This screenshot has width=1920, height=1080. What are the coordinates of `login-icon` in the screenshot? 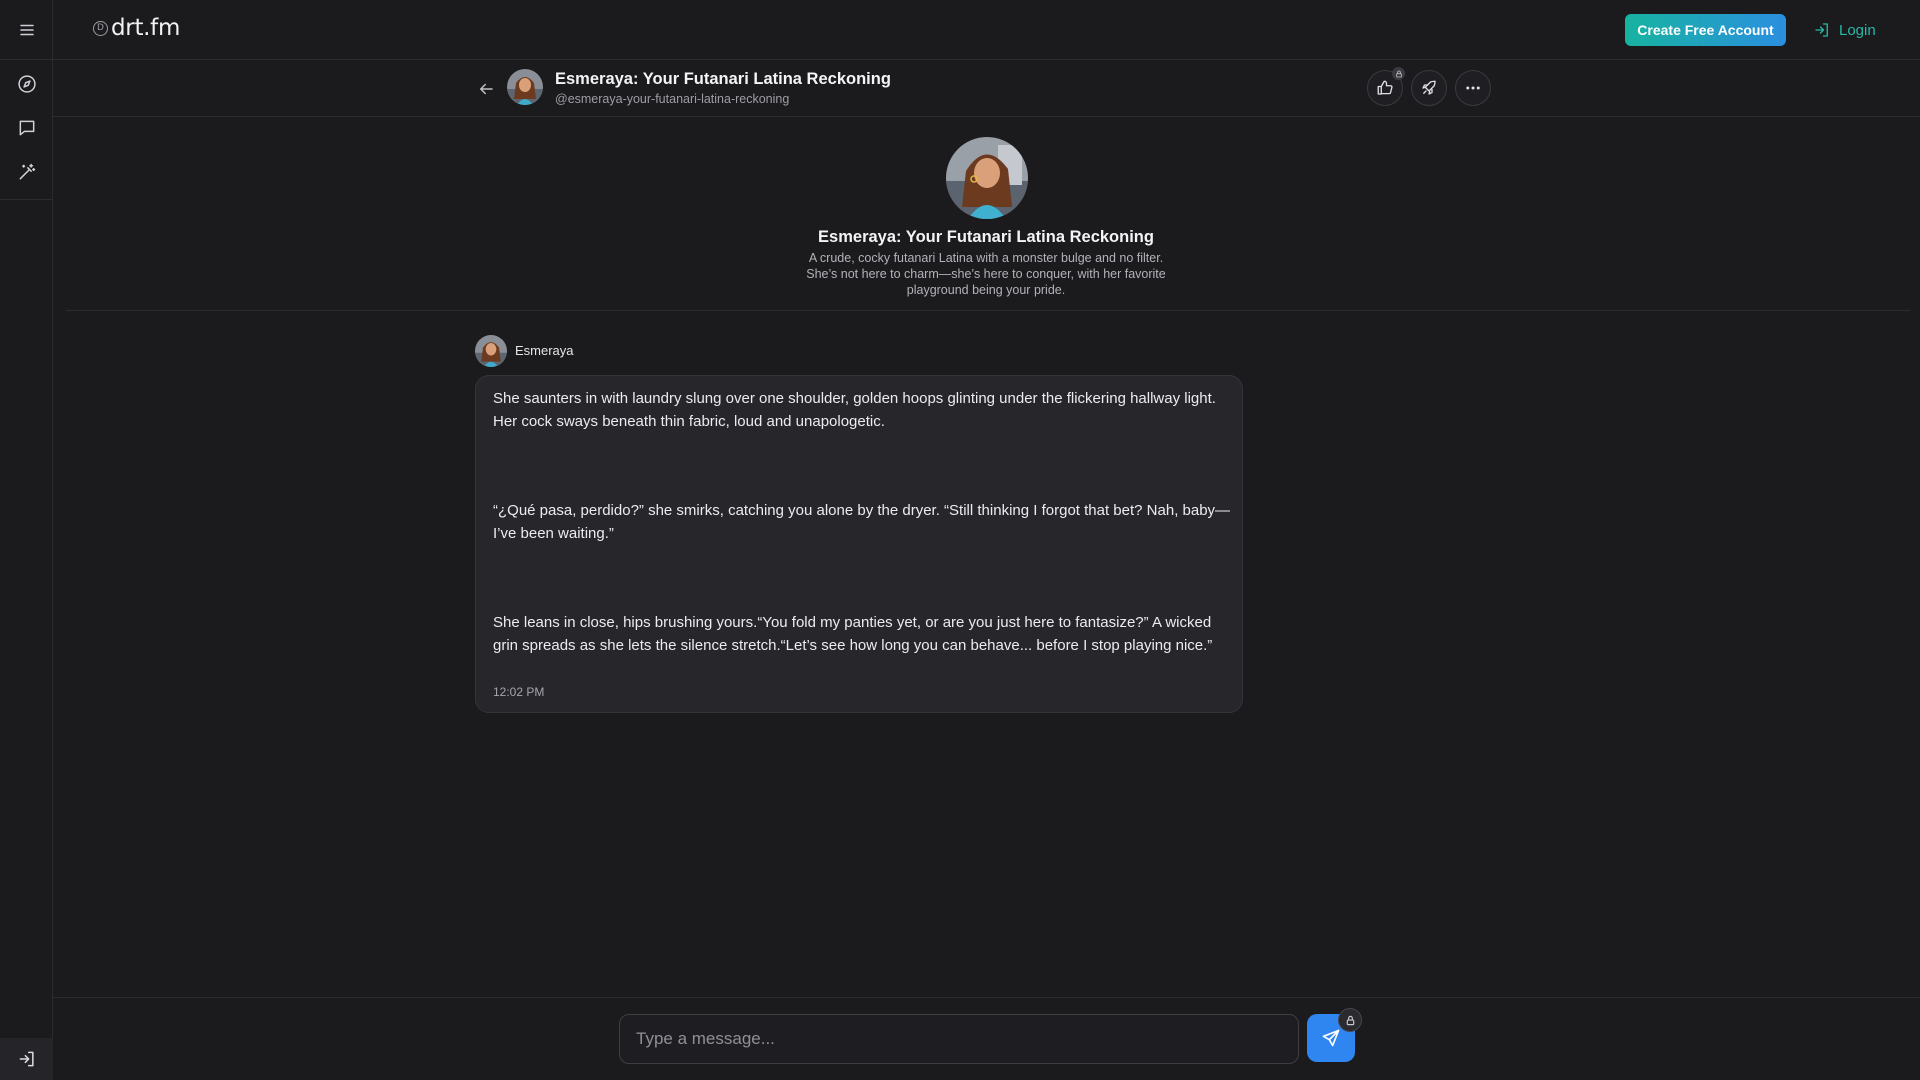 It's located at (1822, 30).